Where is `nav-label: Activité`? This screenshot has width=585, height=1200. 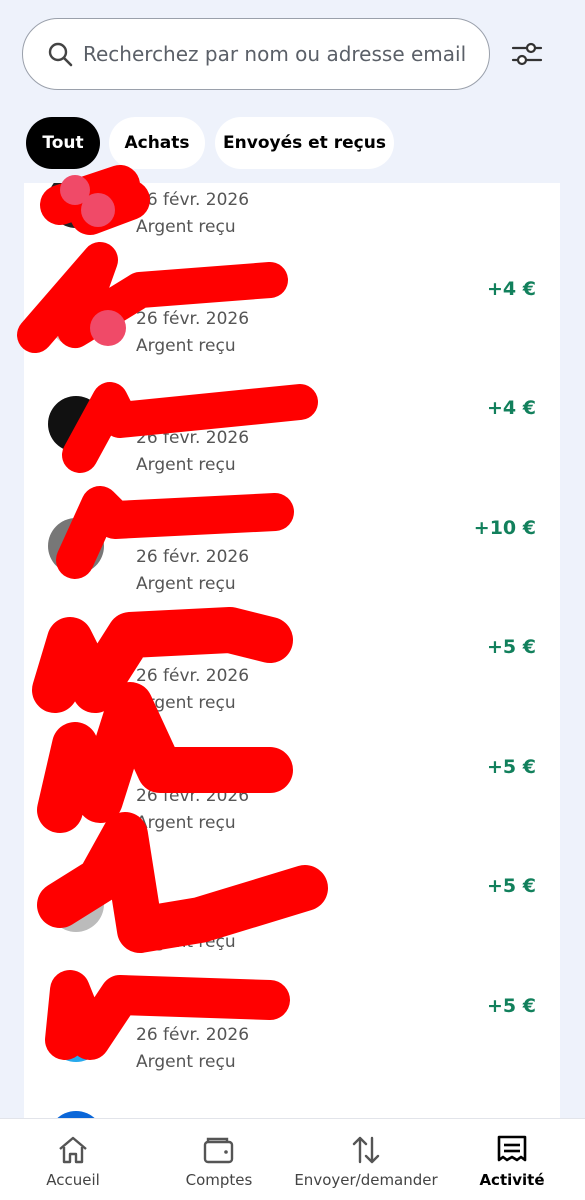
nav-label: Activité is located at coordinates (512, 1180).